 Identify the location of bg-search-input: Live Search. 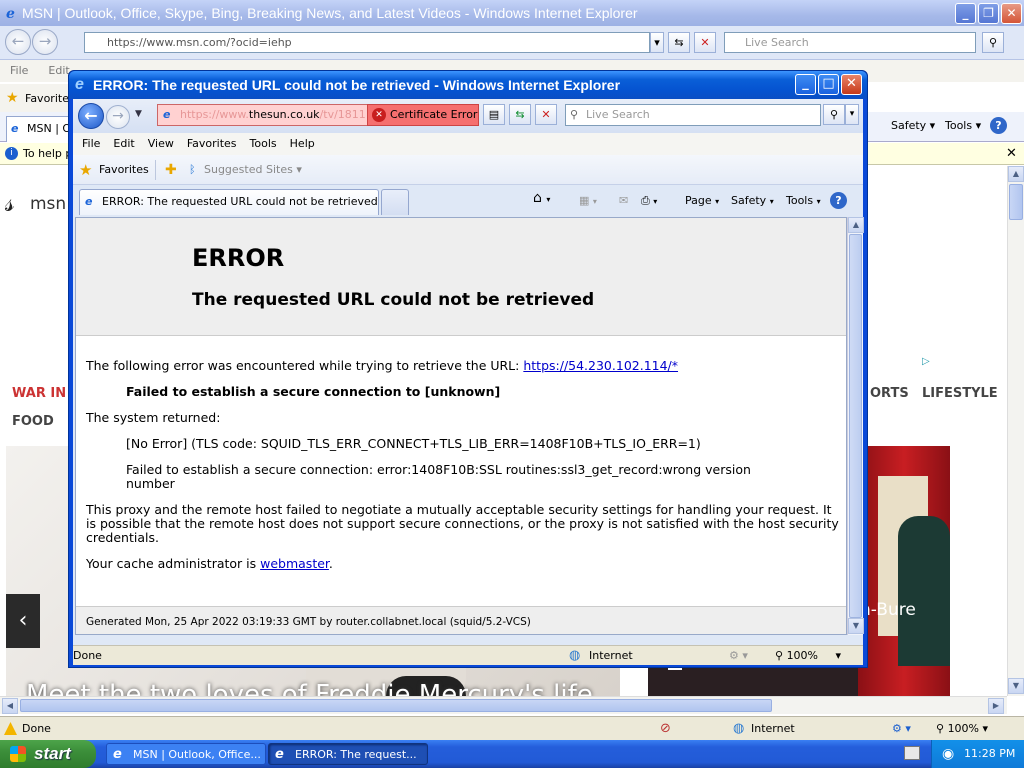
(850, 42).